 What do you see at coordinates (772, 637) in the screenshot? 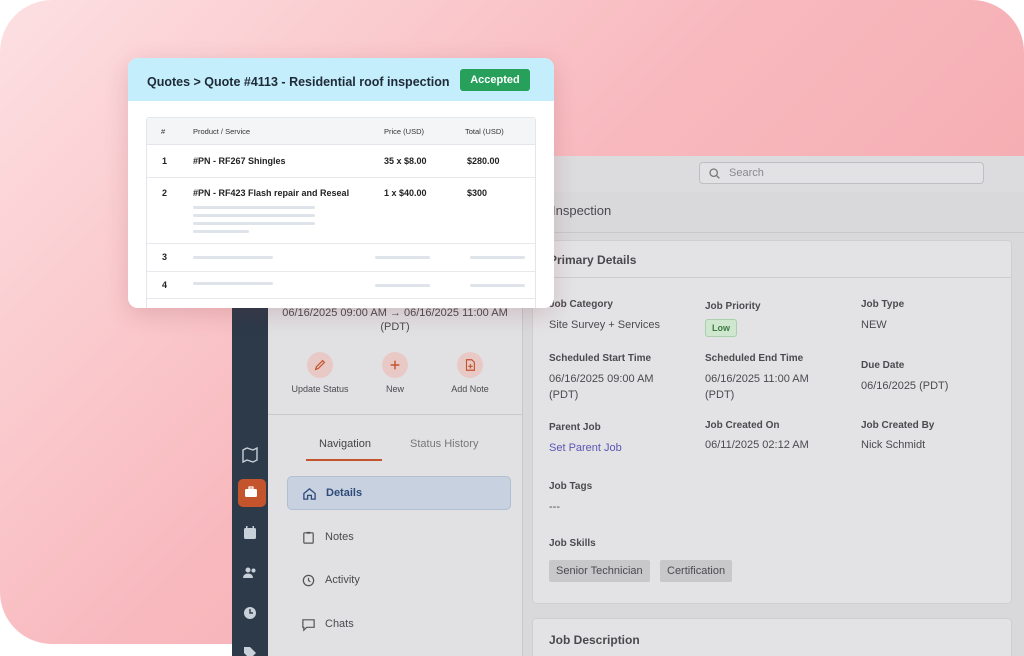
I see `job-description-card: Job Description` at bounding box center [772, 637].